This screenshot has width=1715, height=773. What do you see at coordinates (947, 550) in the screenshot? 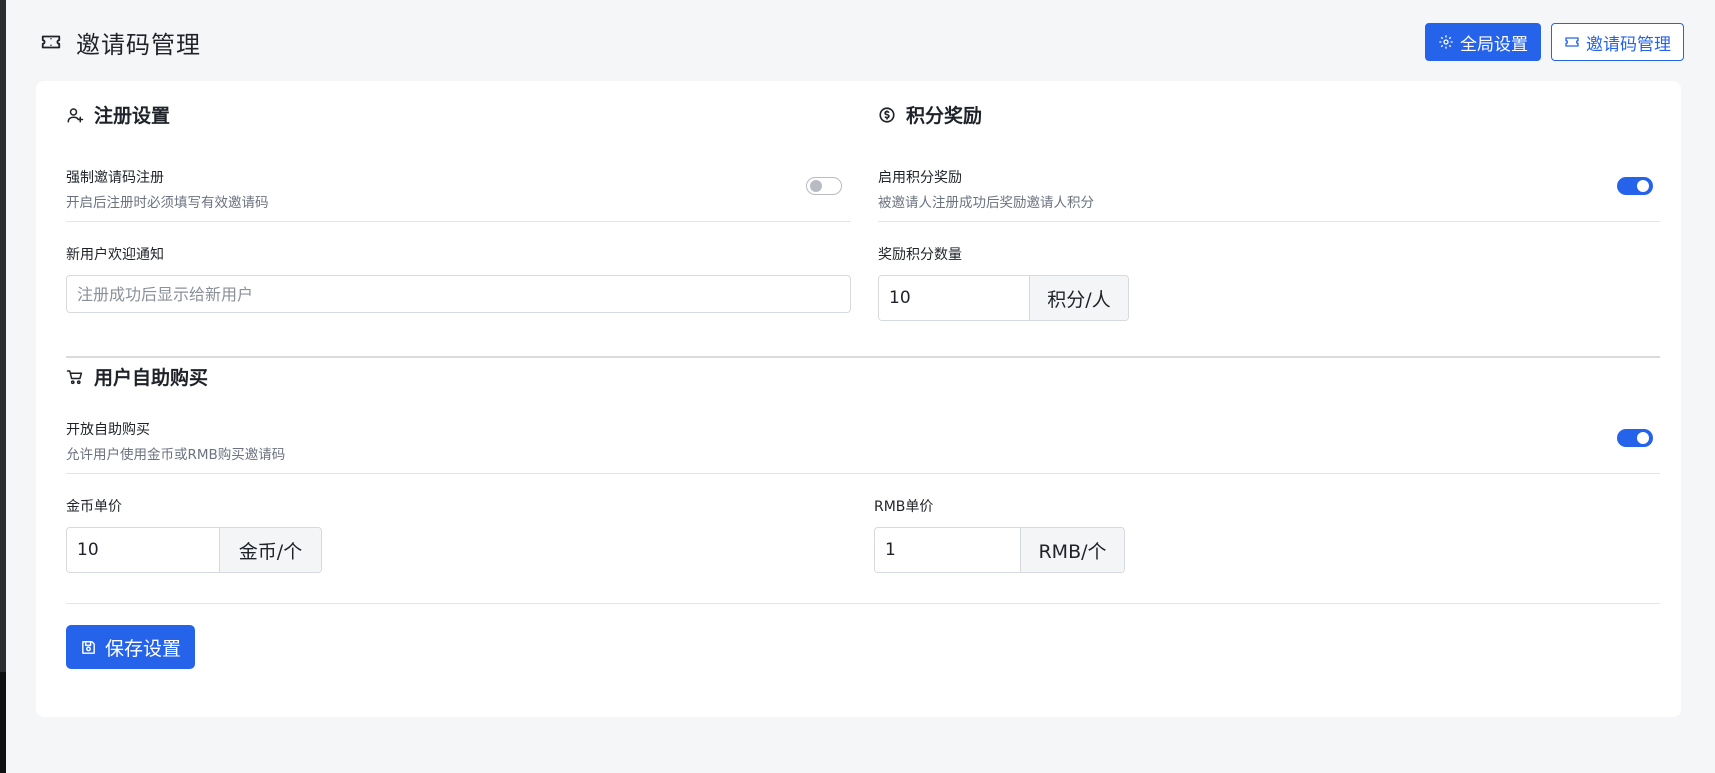
I see `rmb-price-input` at bounding box center [947, 550].